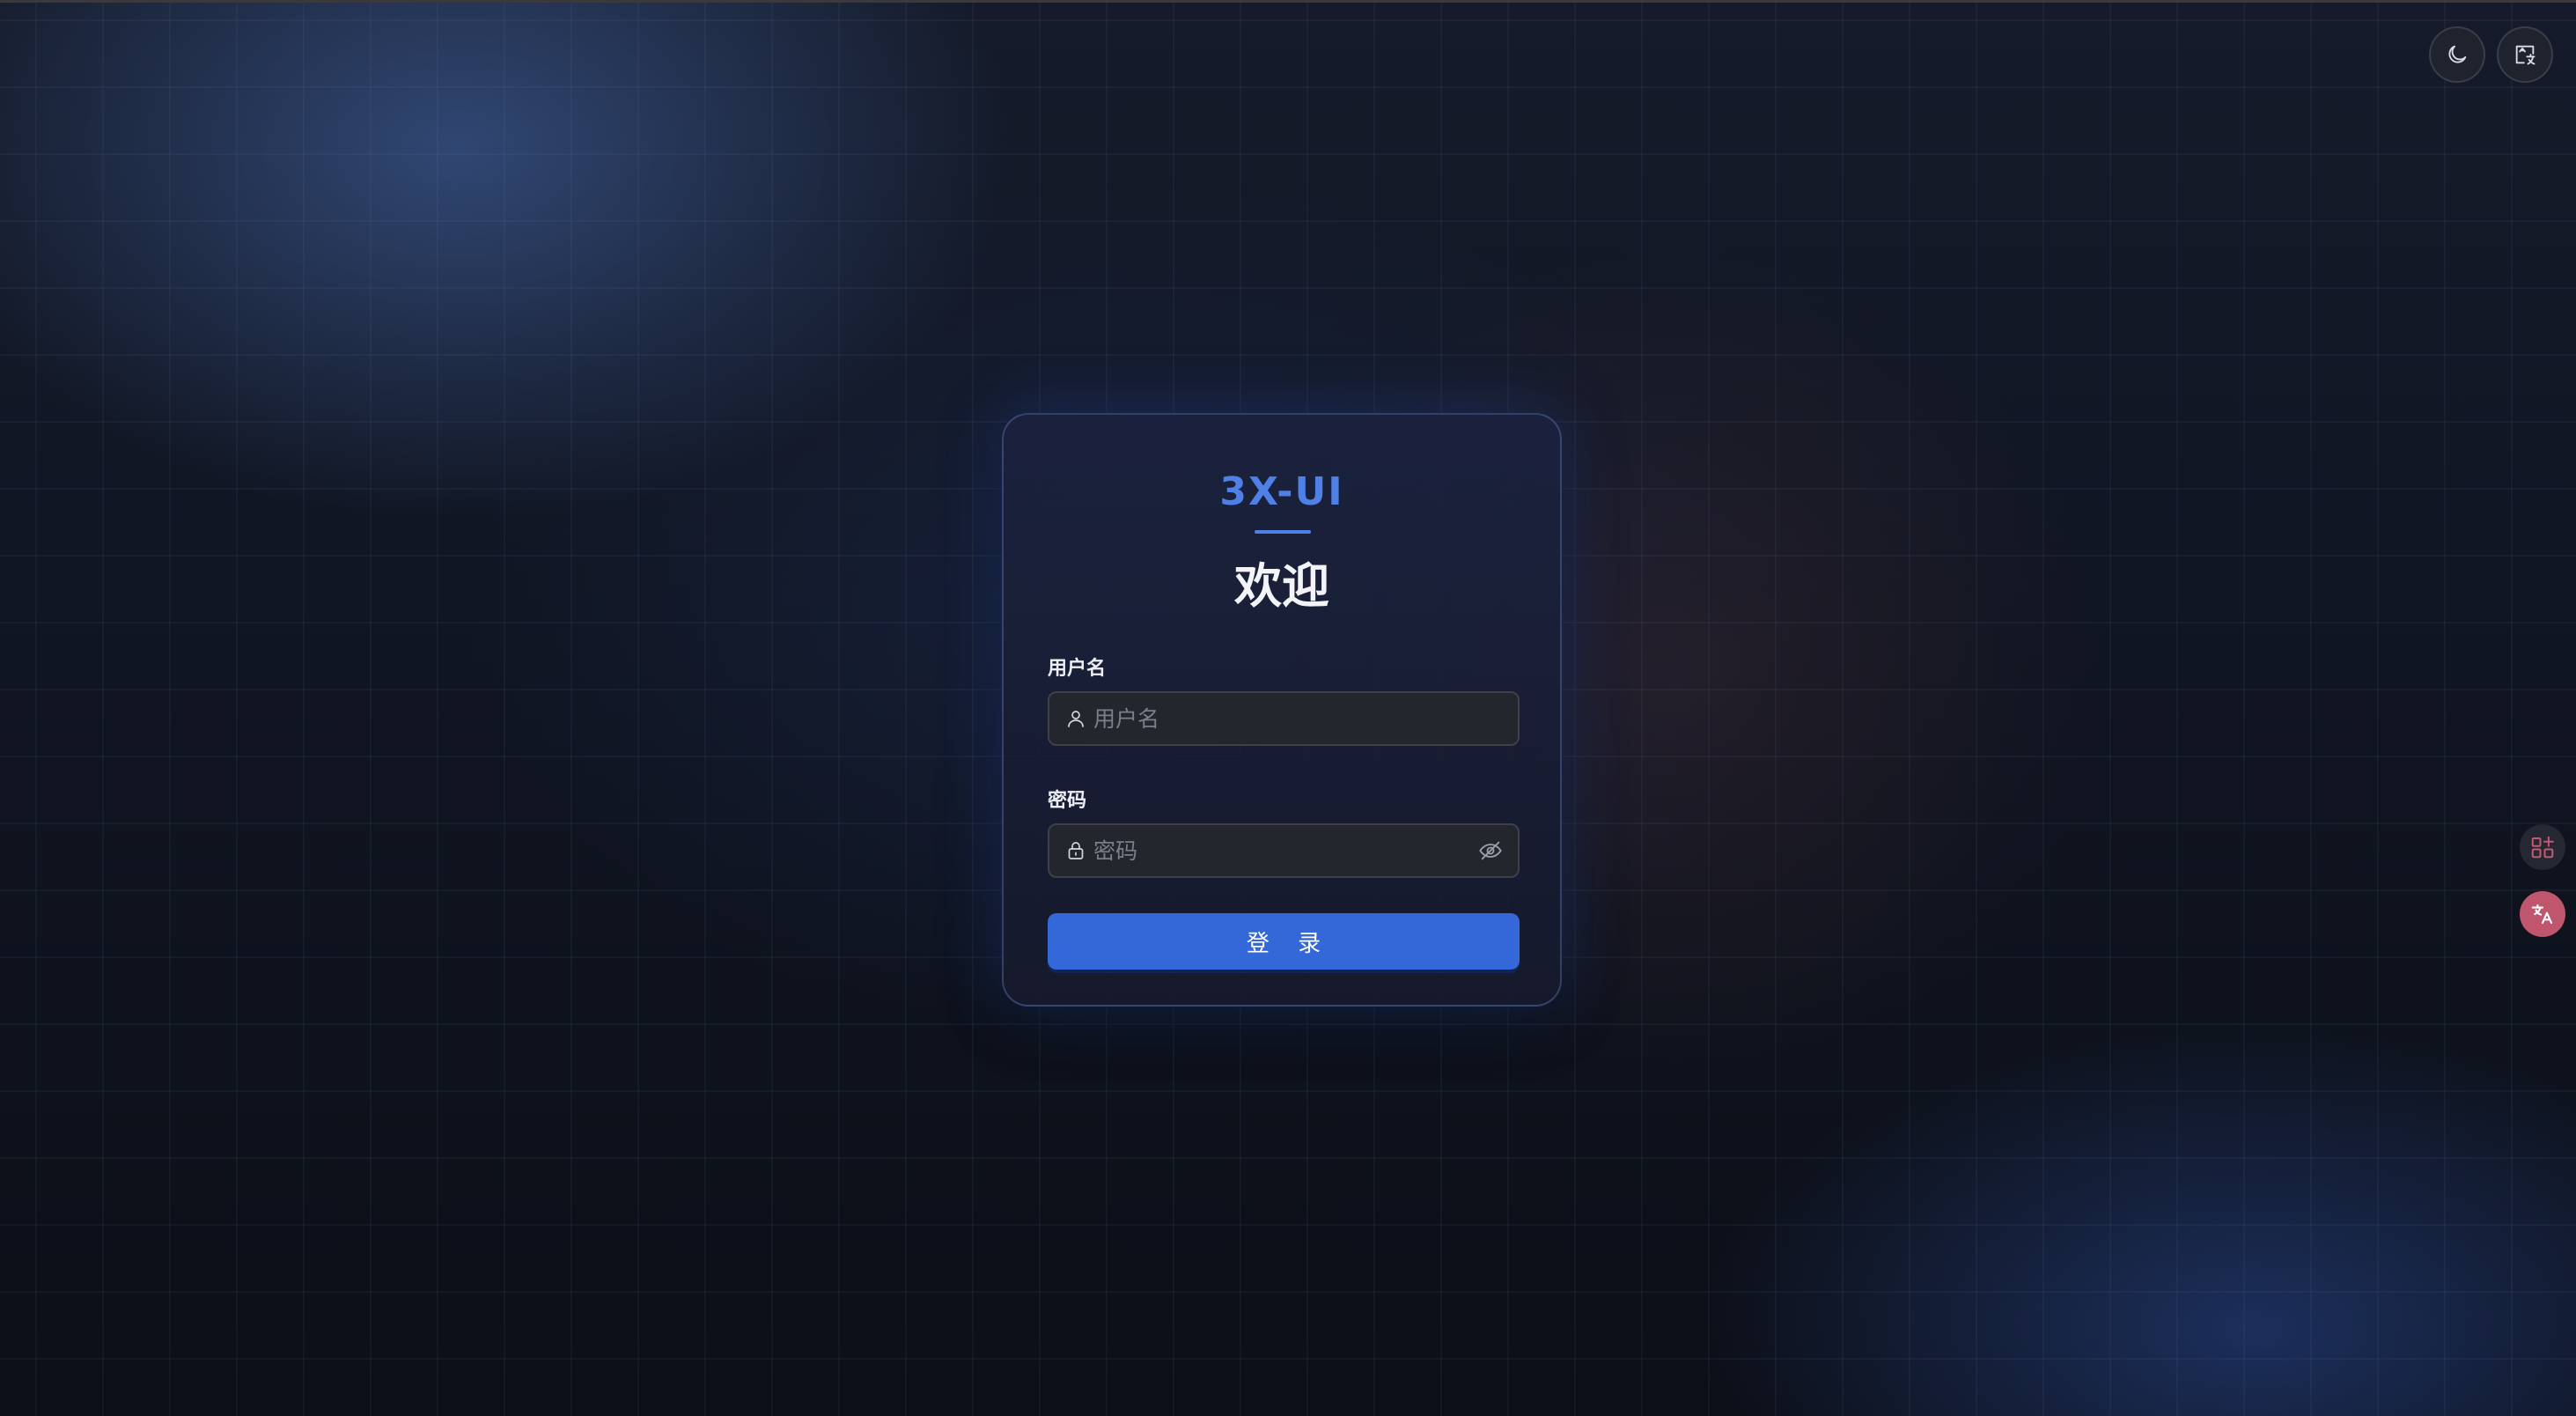  Describe the element at coordinates (1281, 586) in the screenshot. I see `welcome-heading: 欢迎` at that location.